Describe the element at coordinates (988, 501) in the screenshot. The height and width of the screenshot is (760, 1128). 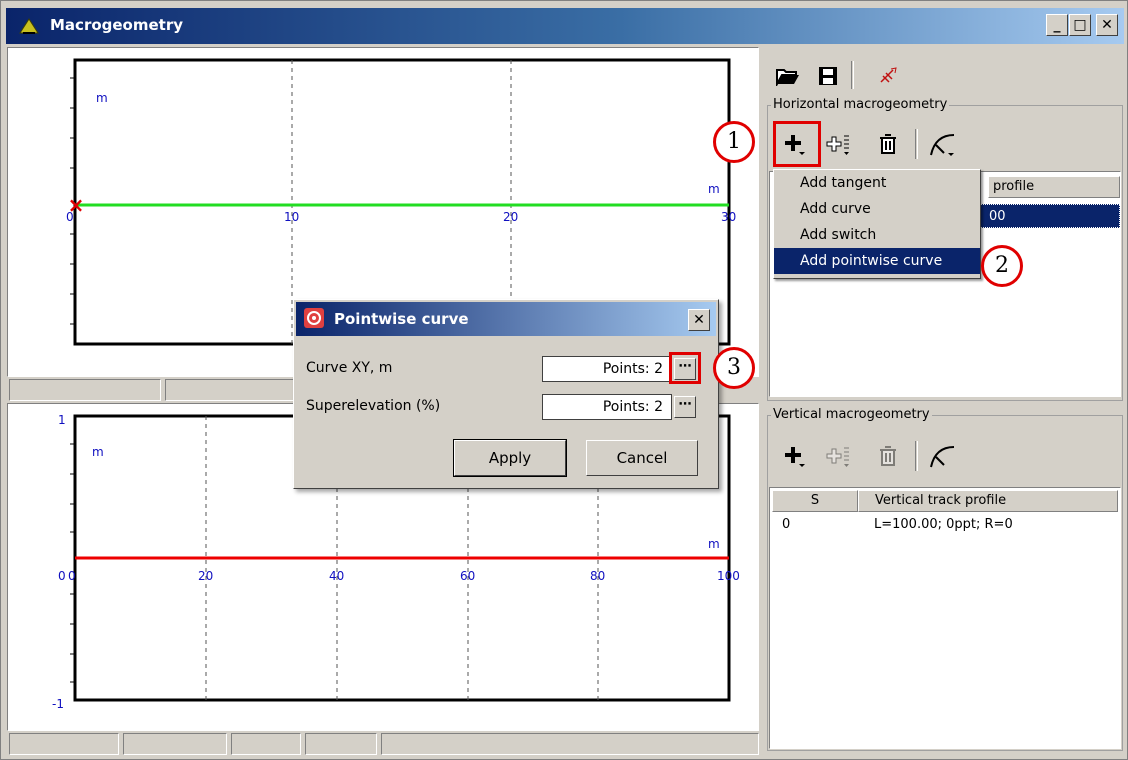
I see `column-header-profile: Vertical track profile` at that location.